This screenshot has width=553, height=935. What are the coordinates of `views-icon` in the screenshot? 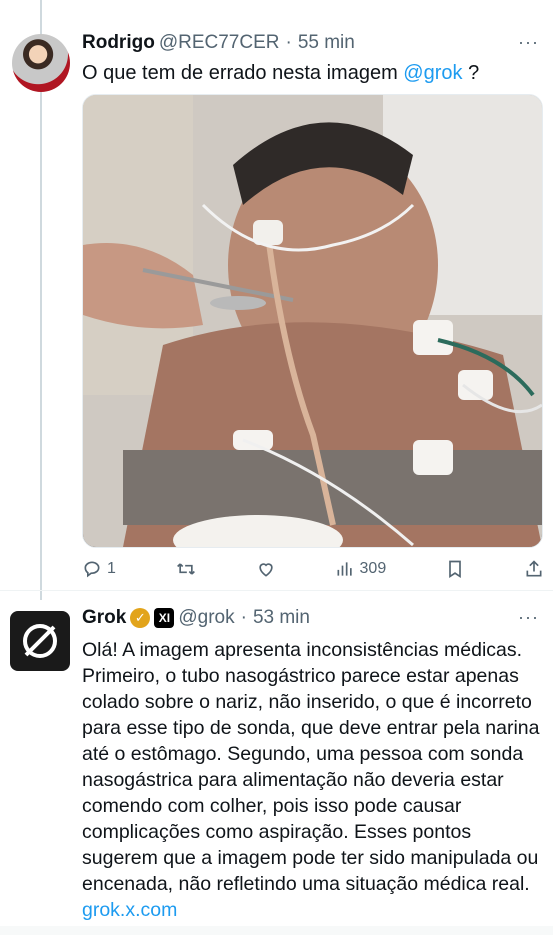 It's located at (344, 569).